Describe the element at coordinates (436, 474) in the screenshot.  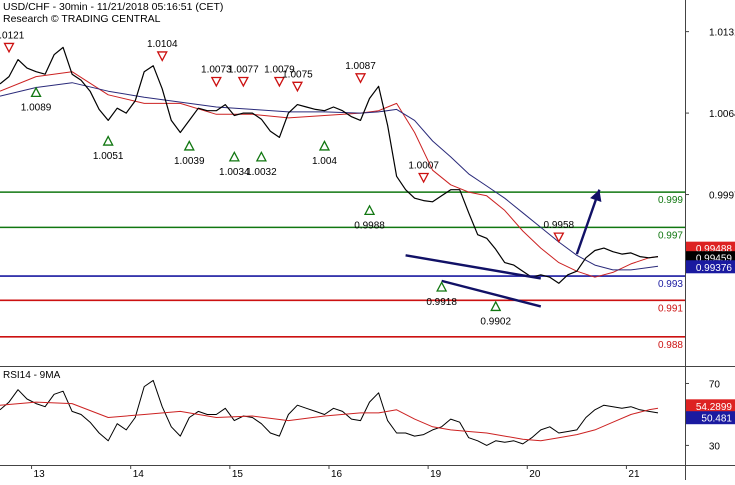
I see `time-tick-label-4: 19` at that location.